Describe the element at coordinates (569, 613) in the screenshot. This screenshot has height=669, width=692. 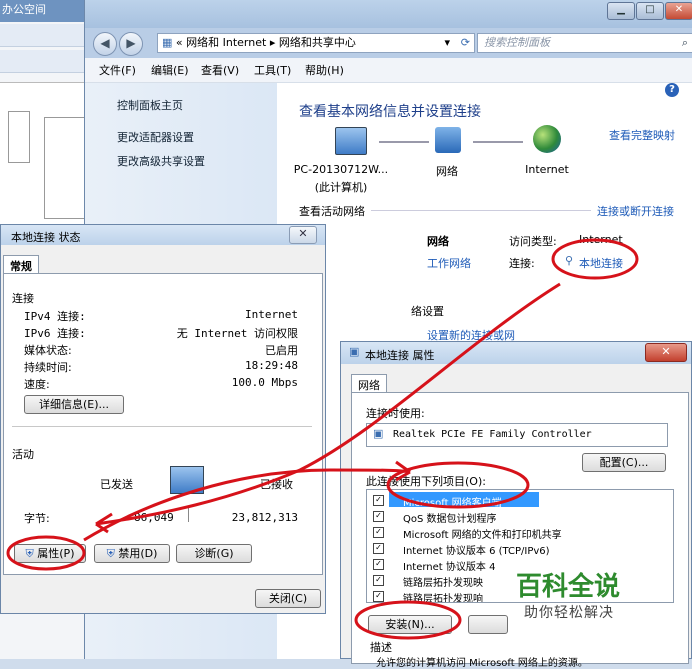
I see `watermark-subtitle: 助你轻松解决` at that location.